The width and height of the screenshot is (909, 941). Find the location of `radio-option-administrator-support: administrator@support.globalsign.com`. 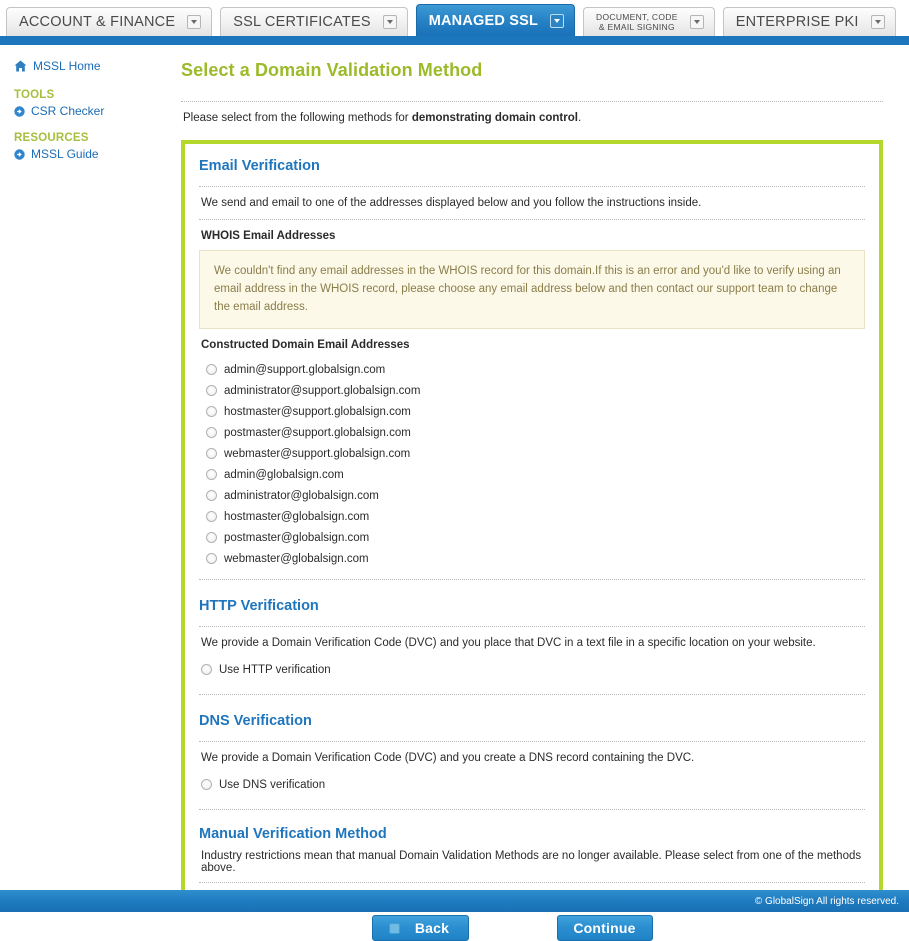

radio-option-administrator-support: administrator@support.globalsign.com is located at coordinates (532, 390).